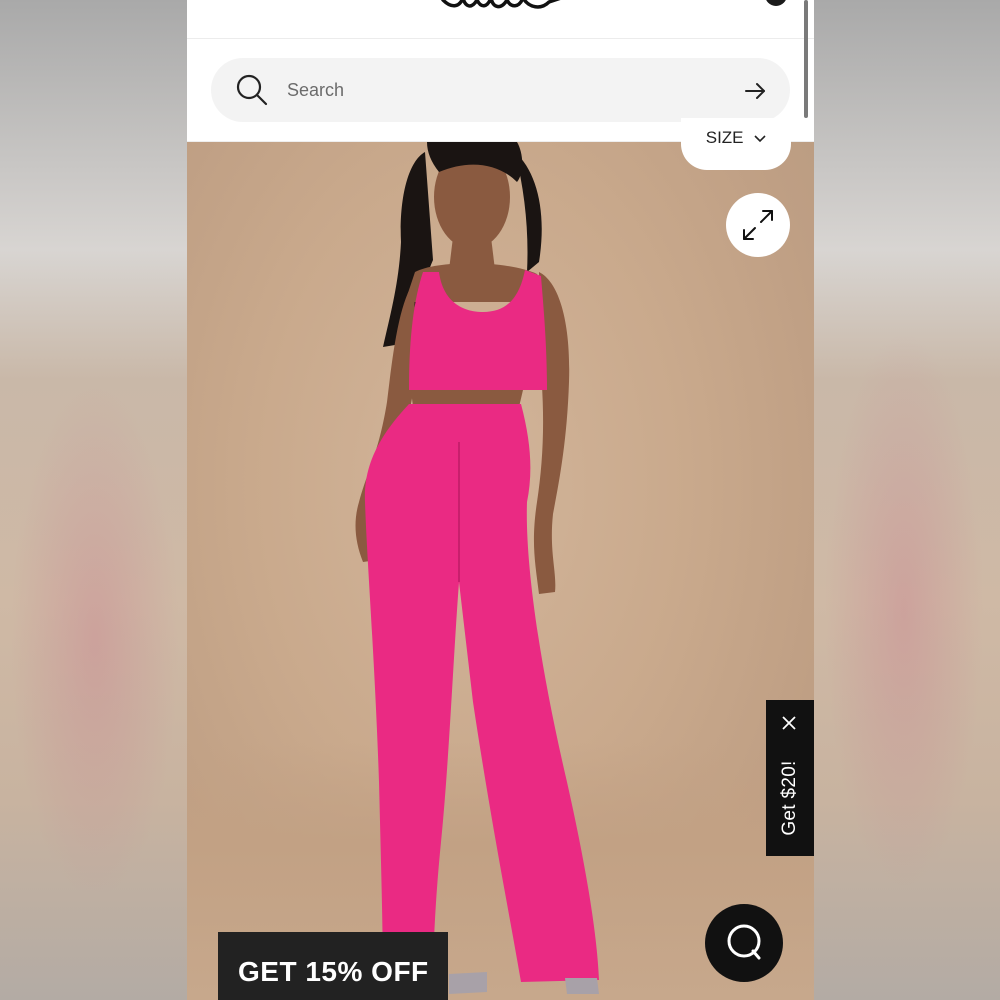 Image resolution: width=1000 pixels, height=1000 pixels. I want to click on expand-arrows-icon, so click(758, 225).